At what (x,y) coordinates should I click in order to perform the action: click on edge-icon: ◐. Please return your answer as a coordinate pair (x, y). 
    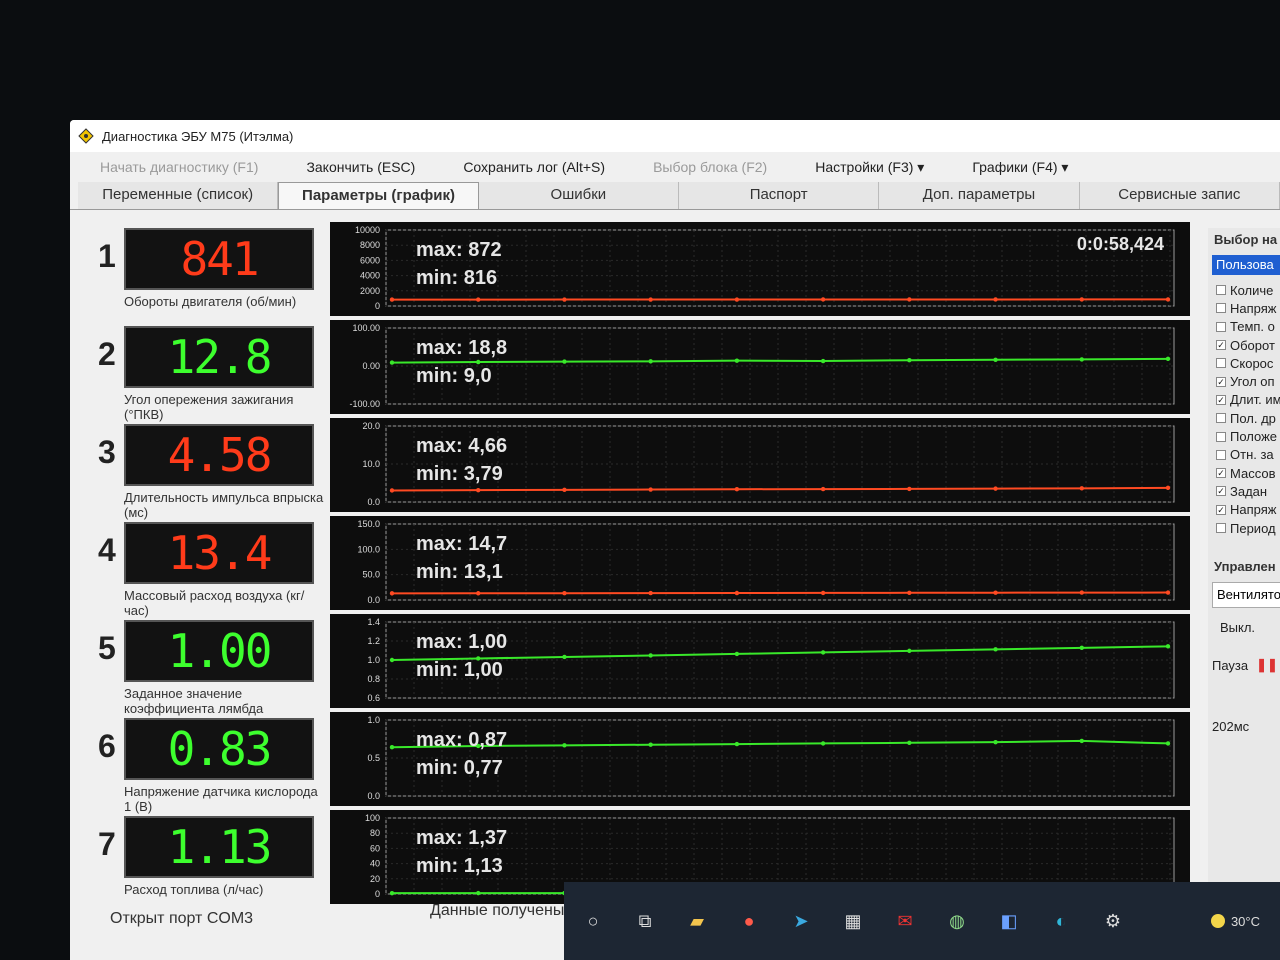
    Looking at the image, I should click on (1061, 921).